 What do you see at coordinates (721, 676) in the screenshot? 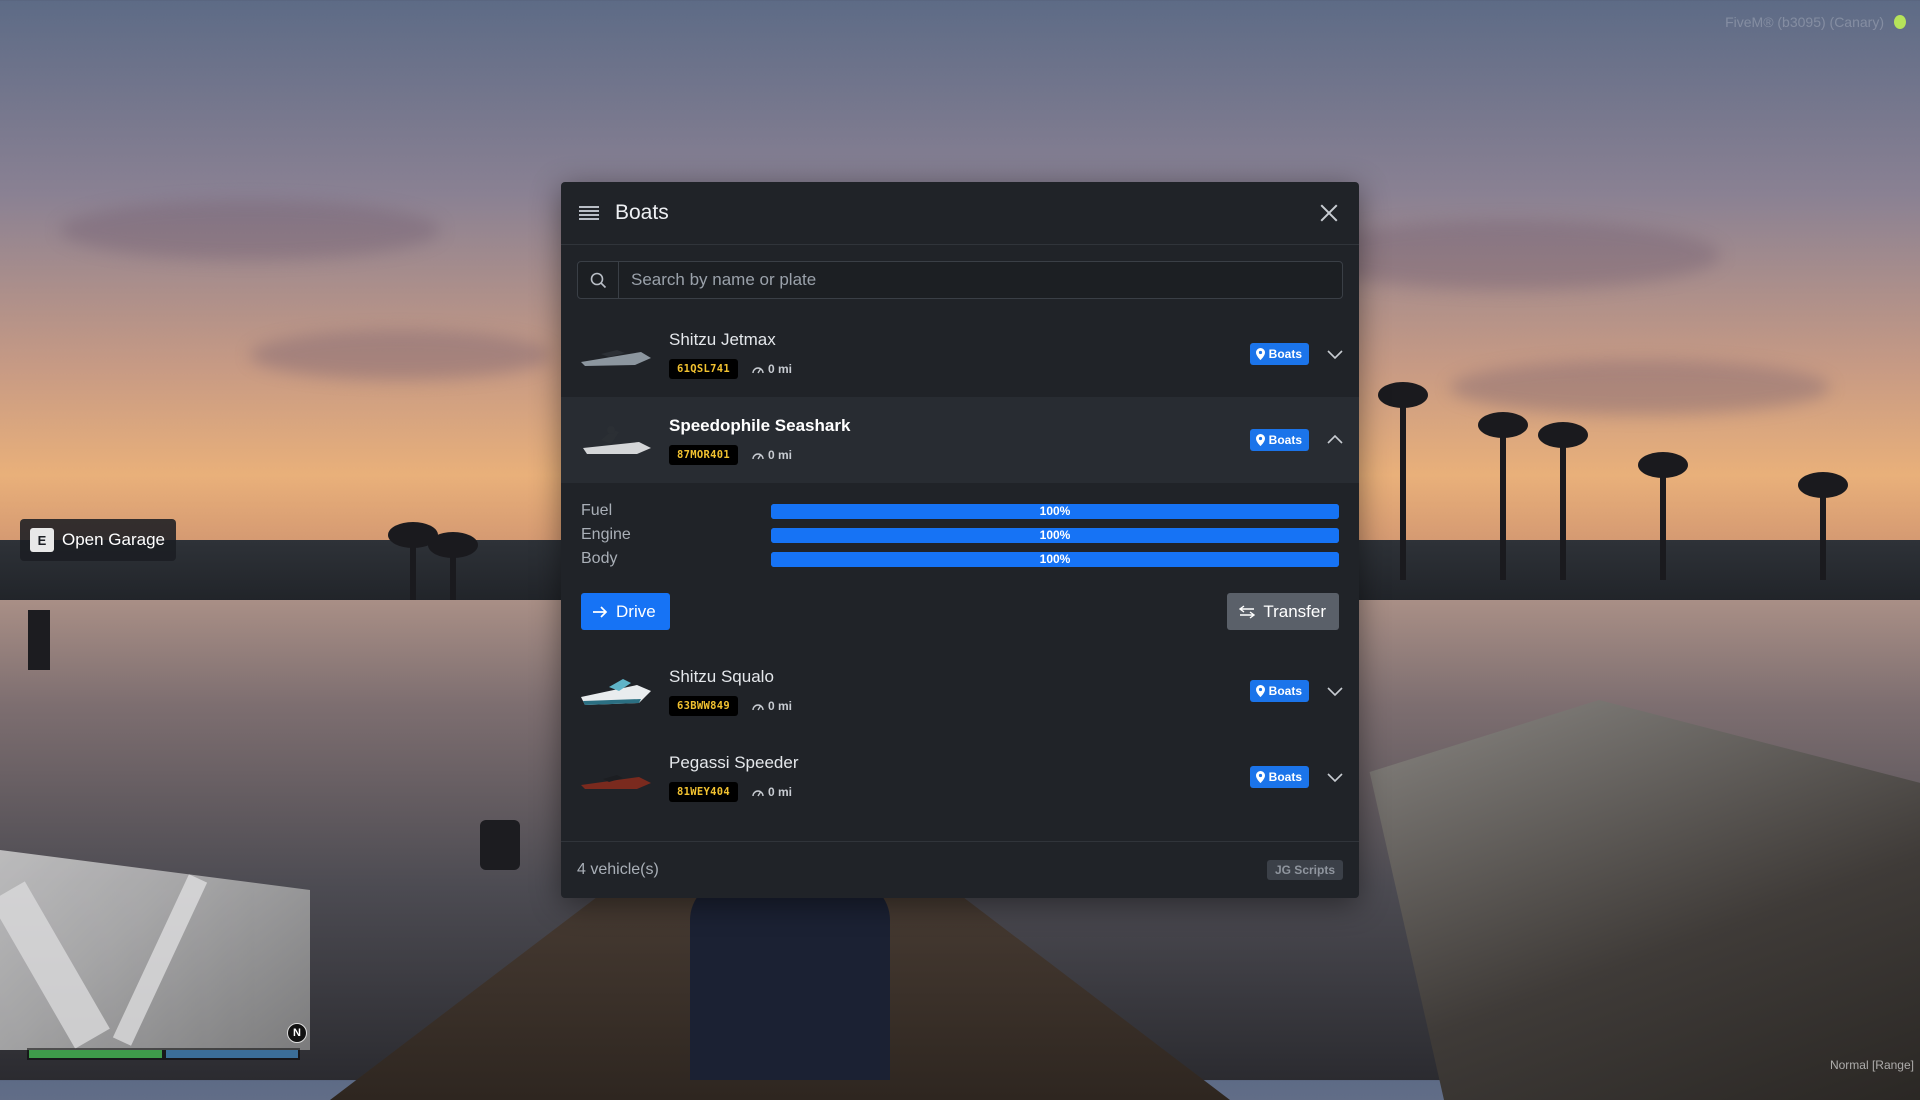
I see `vehicle-name: Shitzu Squalo` at bounding box center [721, 676].